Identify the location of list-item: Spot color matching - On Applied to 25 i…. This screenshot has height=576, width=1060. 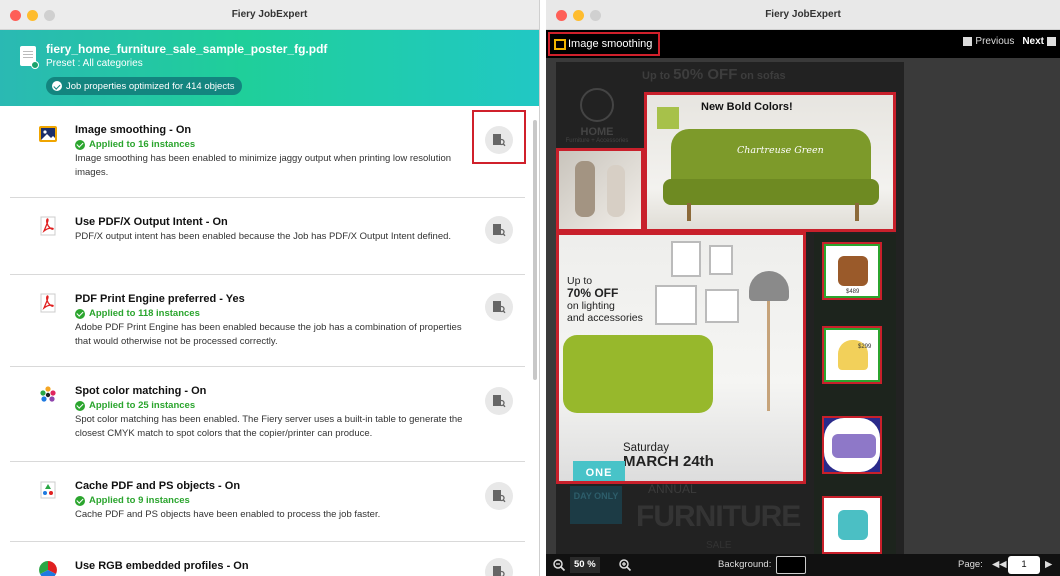
(267, 414).